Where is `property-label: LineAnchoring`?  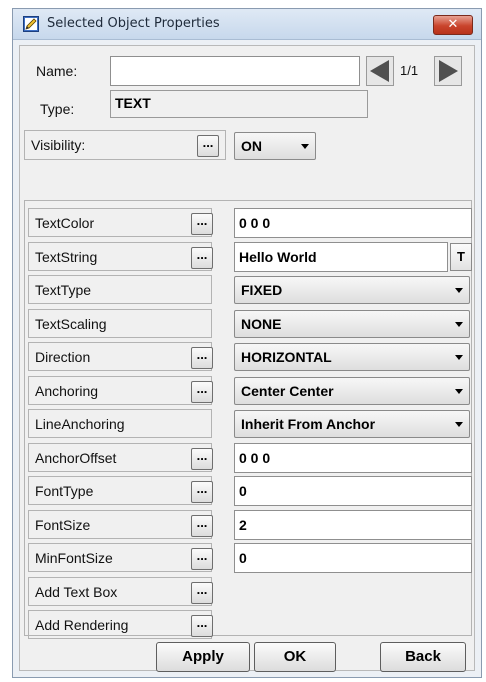 property-label: LineAnchoring is located at coordinates (80, 424).